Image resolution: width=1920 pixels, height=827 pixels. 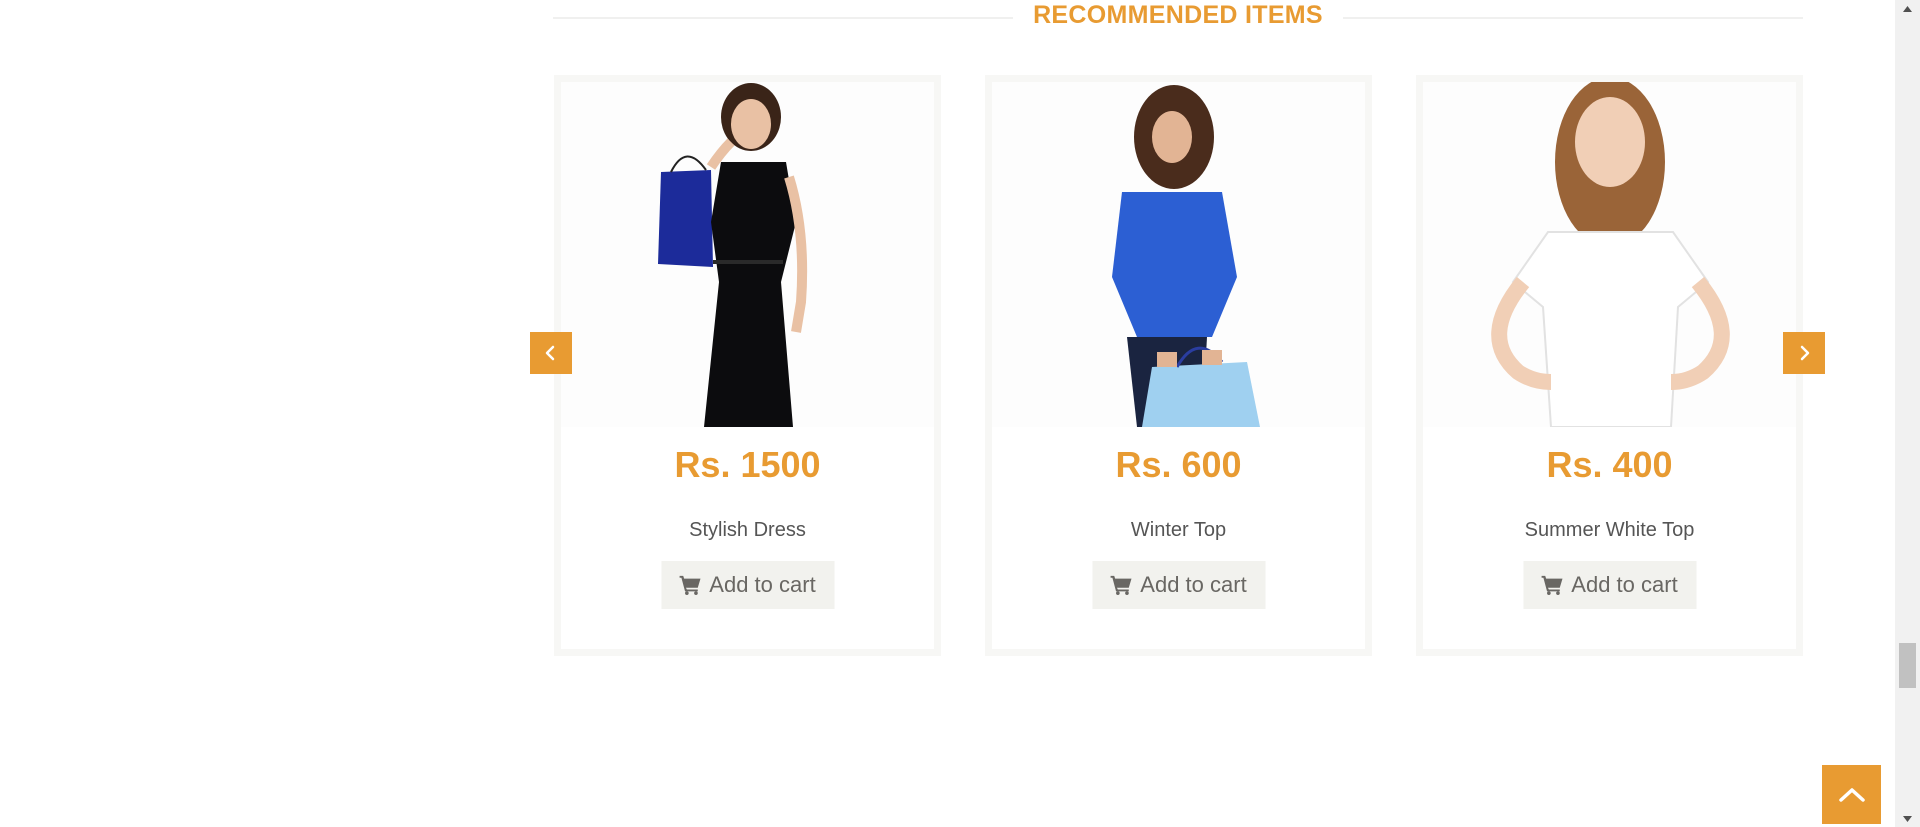 I want to click on vertical-scrollbar, so click(x=1907, y=413).